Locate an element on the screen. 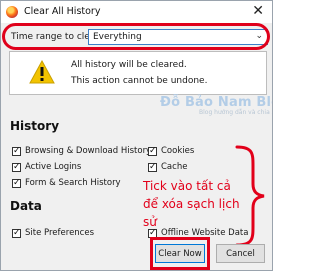 The image size is (320, 271). warning-triangle-icon is located at coordinates (42, 72).